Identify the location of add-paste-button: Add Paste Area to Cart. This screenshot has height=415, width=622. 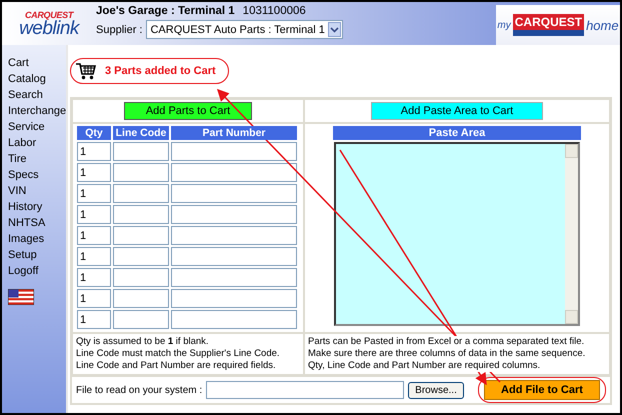
(457, 111).